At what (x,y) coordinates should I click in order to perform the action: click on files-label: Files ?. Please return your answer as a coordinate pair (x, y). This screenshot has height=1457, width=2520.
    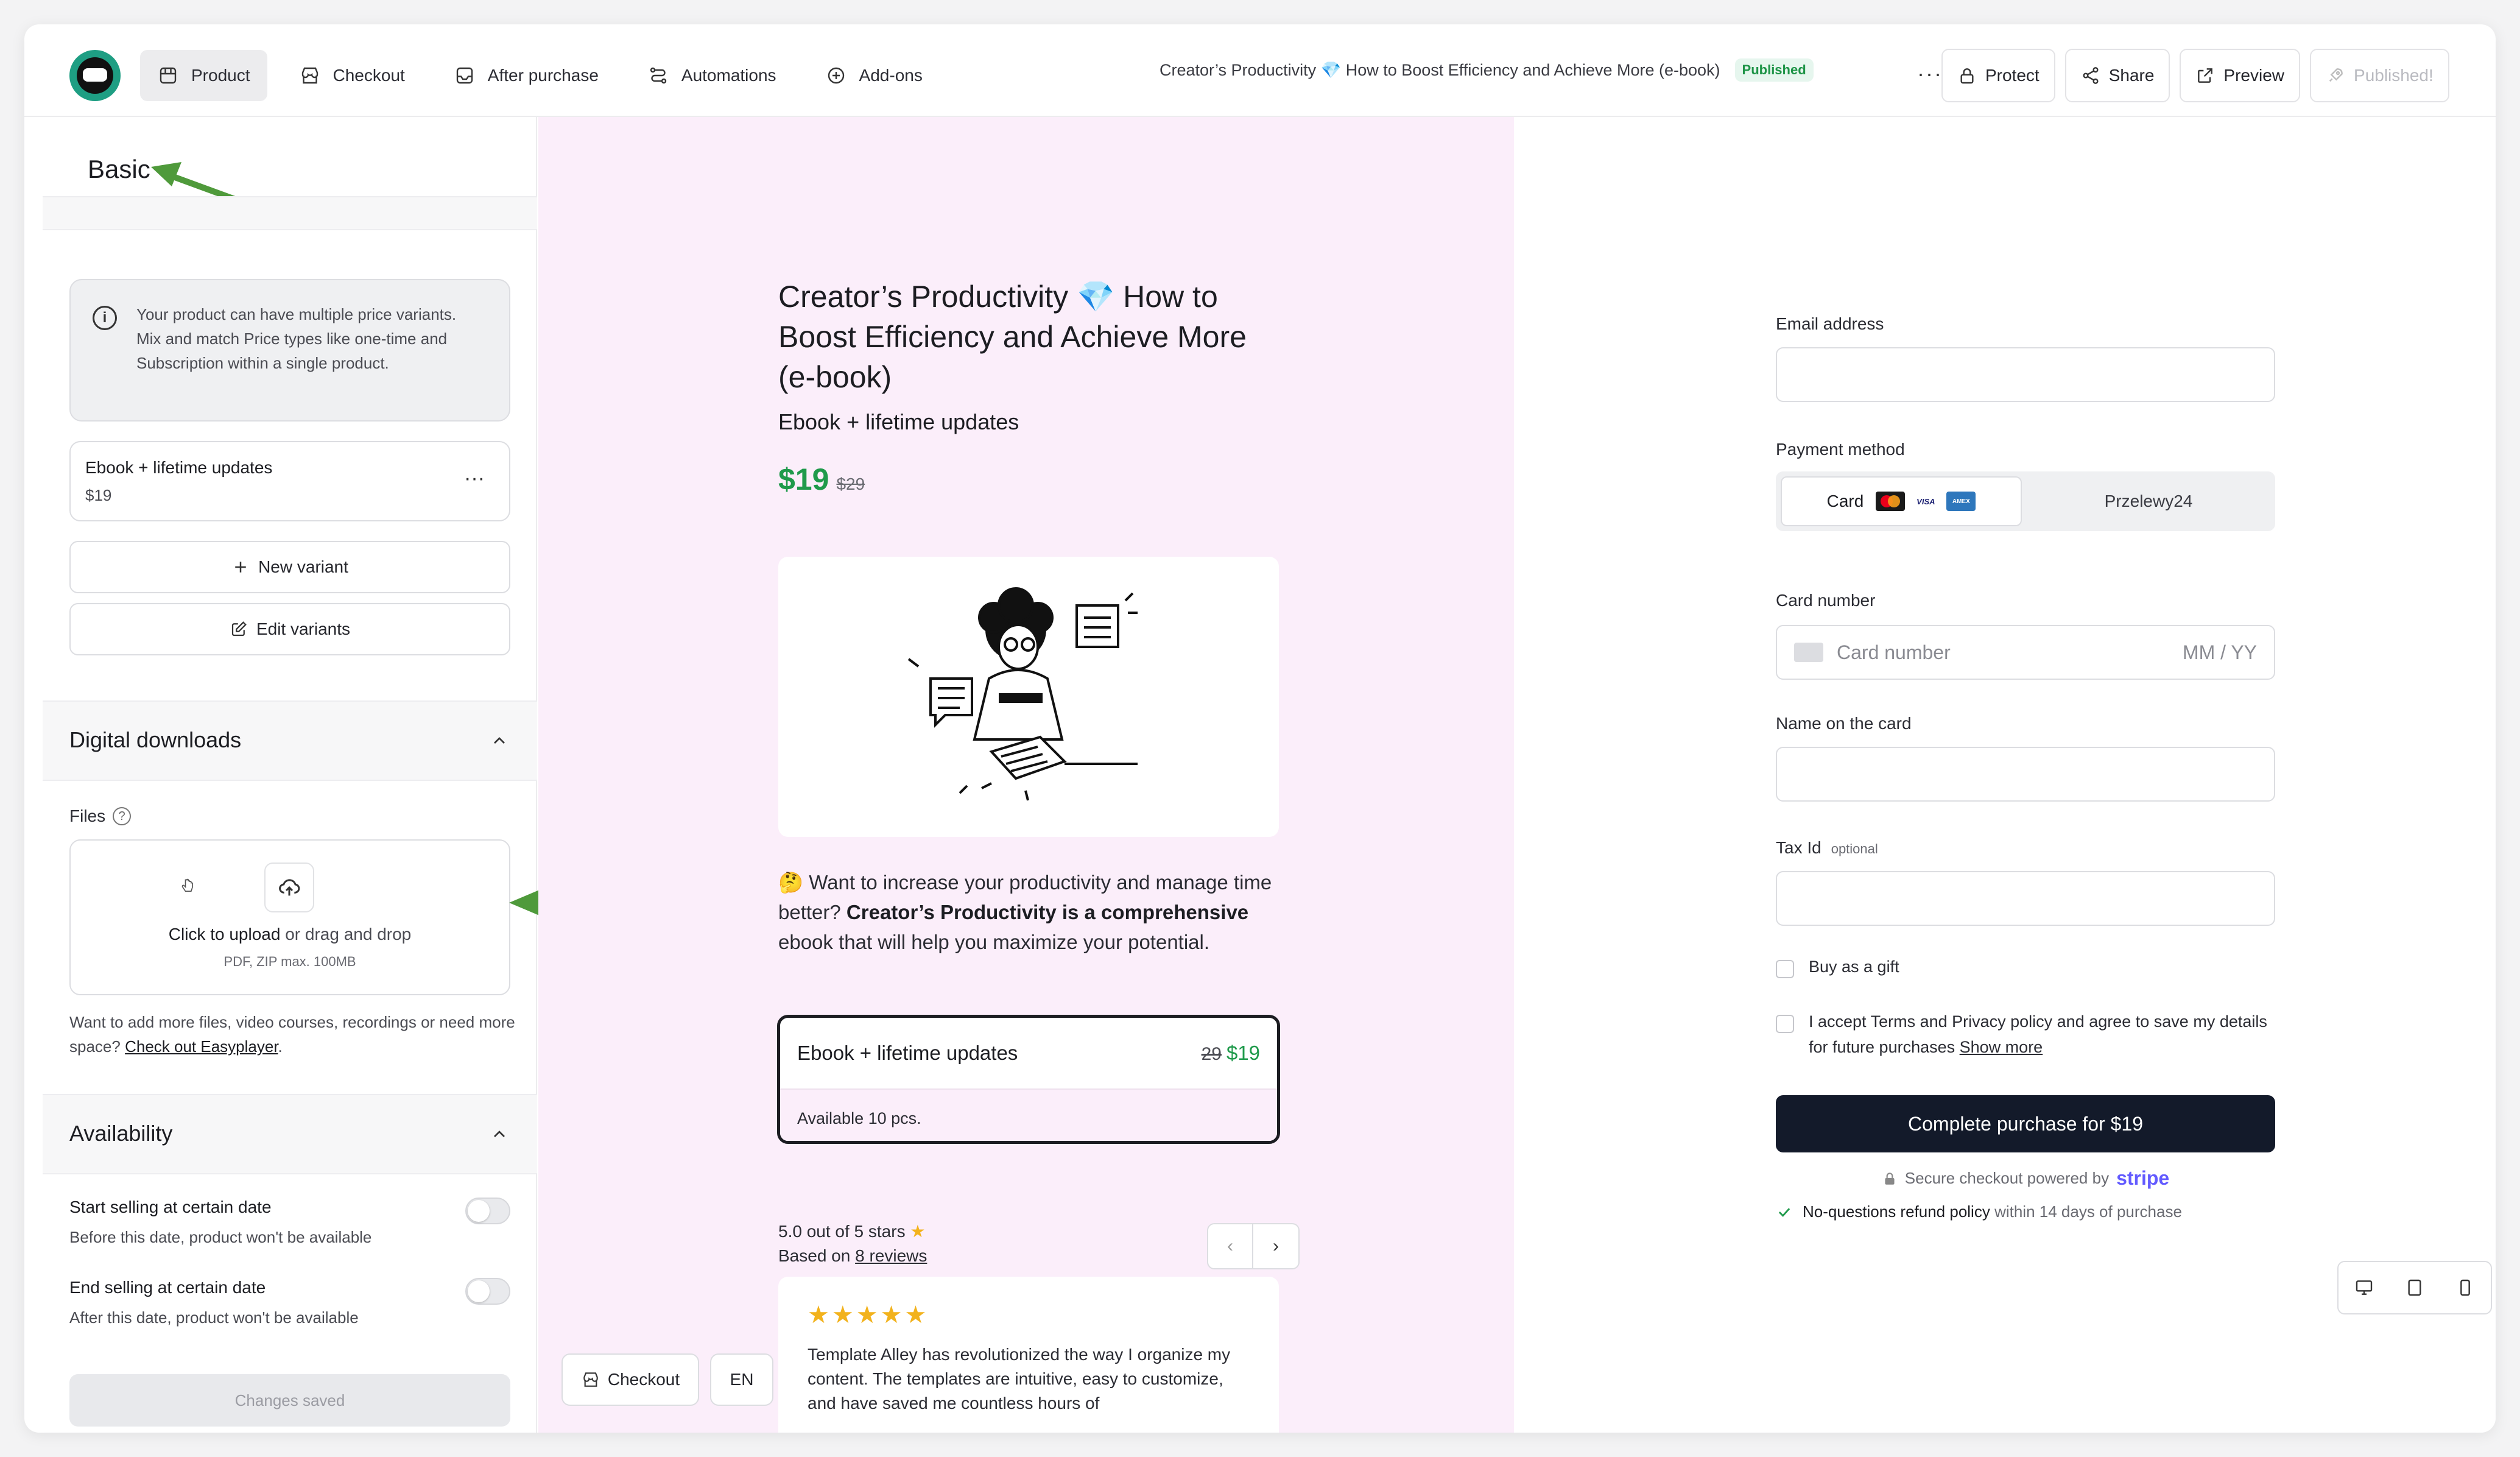
    Looking at the image, I should click on (100, 816).